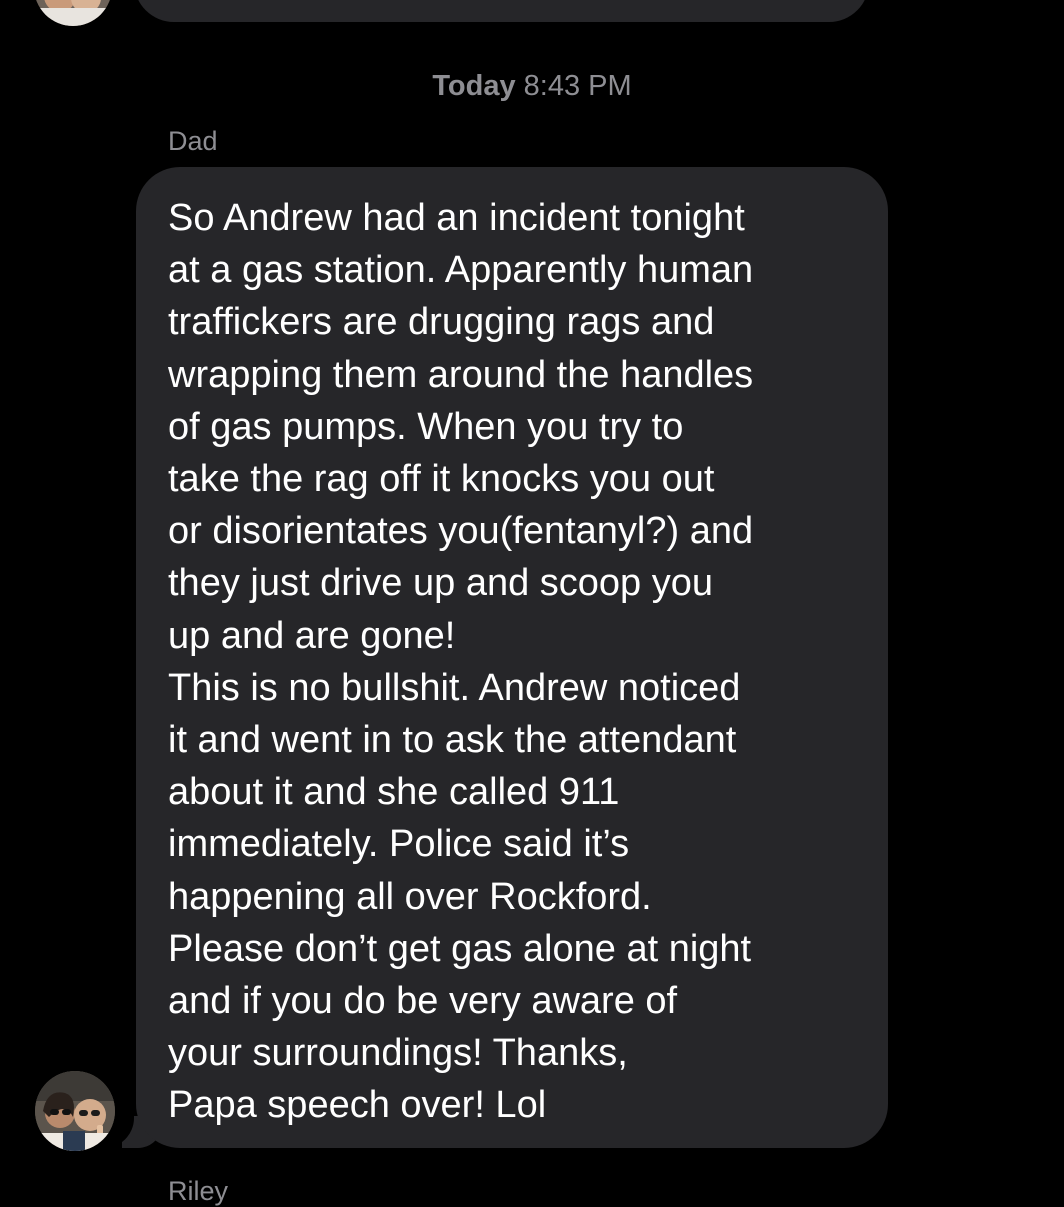 The height and width of the screenshot is (1207, 1064). I want to click on sender-avatar, so click(75, 1111).